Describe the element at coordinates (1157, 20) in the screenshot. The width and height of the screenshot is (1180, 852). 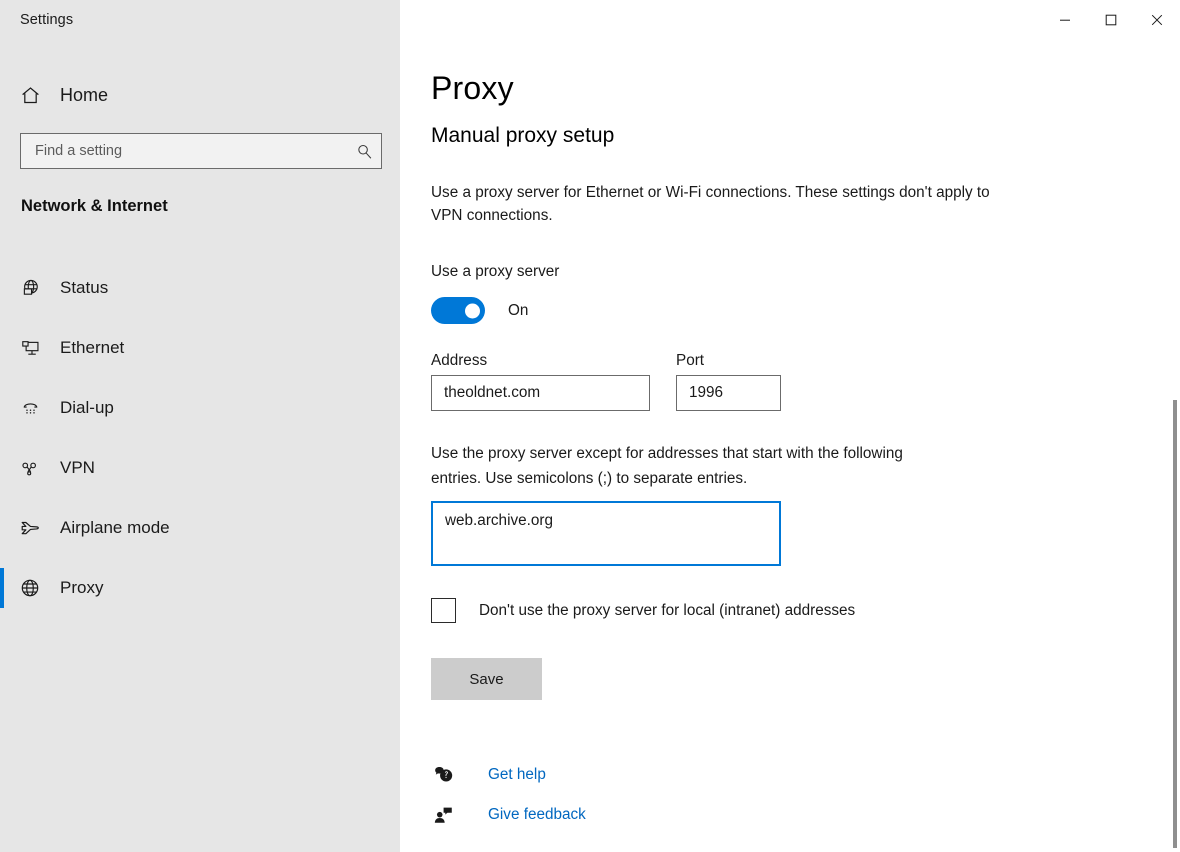
I see `close-button` at that location.